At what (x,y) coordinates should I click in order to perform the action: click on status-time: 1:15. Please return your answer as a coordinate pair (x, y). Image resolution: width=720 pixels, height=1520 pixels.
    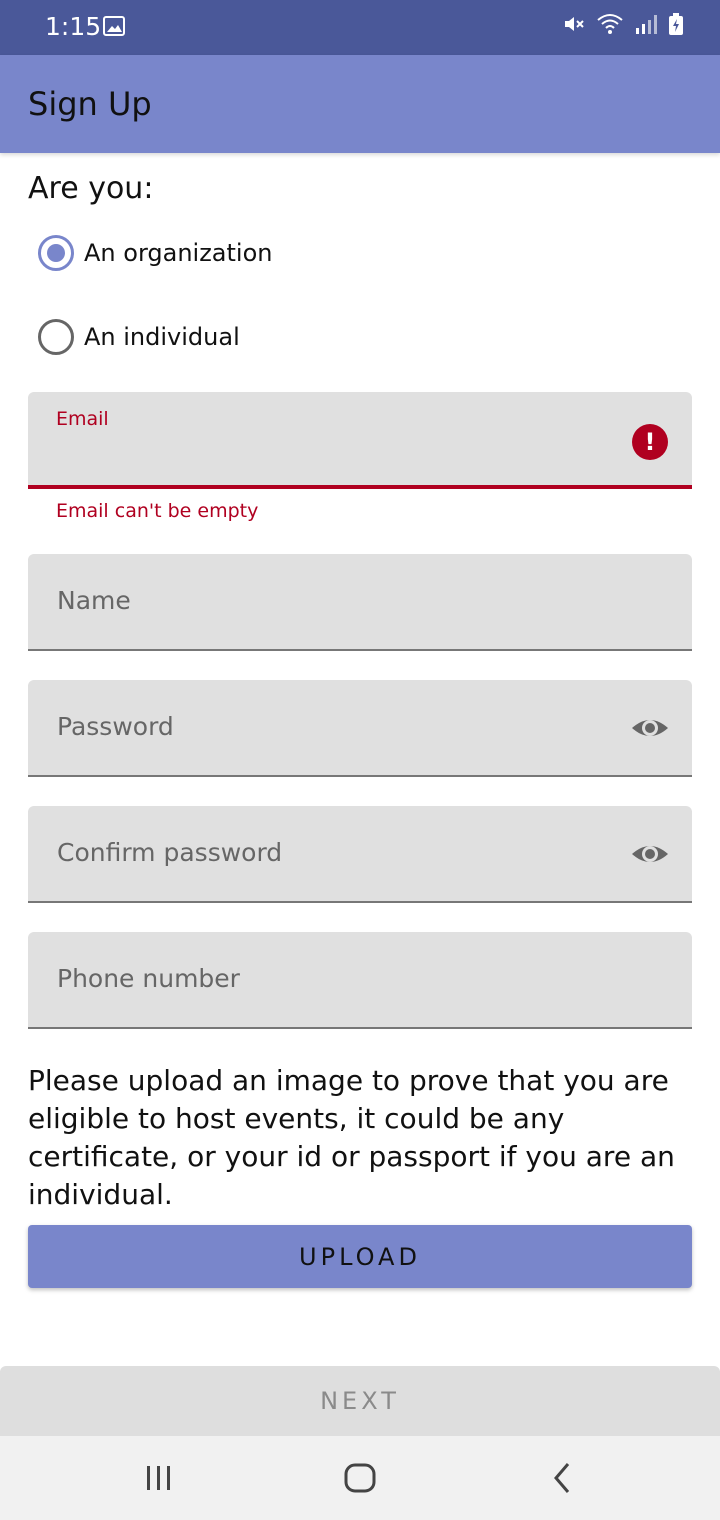
    Looking at the image, I should click on (73, 26).